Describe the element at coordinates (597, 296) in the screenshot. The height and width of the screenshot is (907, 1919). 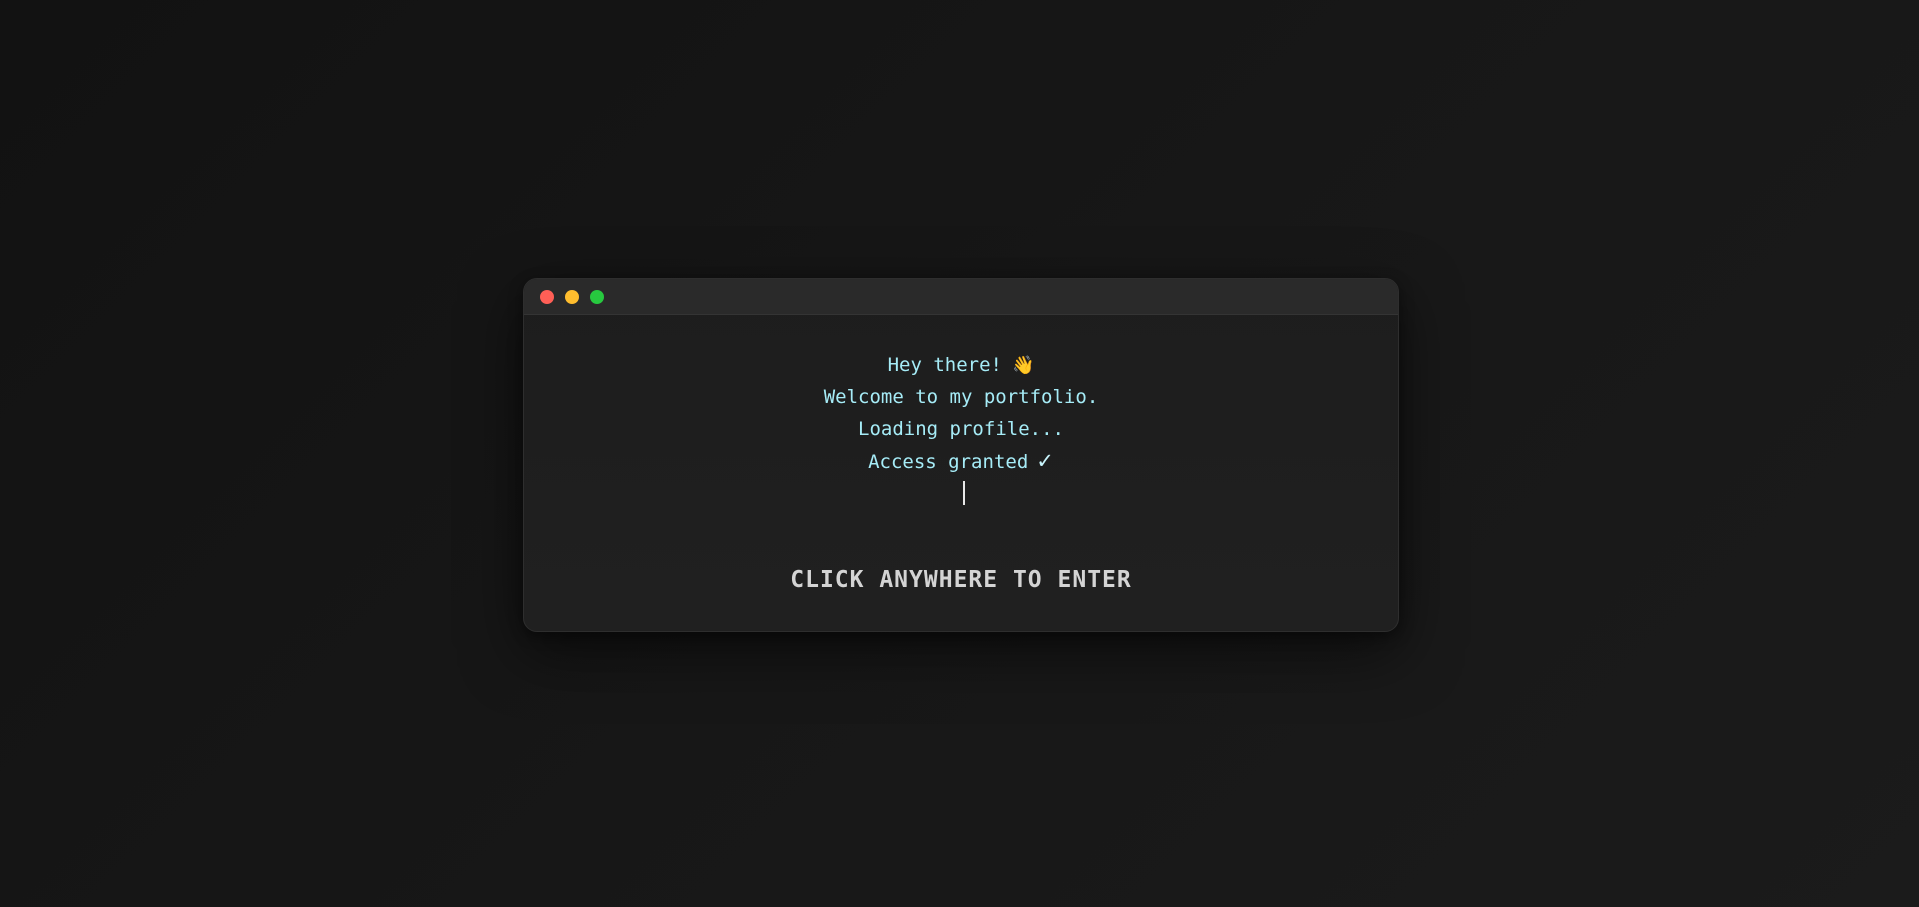
I see `maximize-window-button` at that location.